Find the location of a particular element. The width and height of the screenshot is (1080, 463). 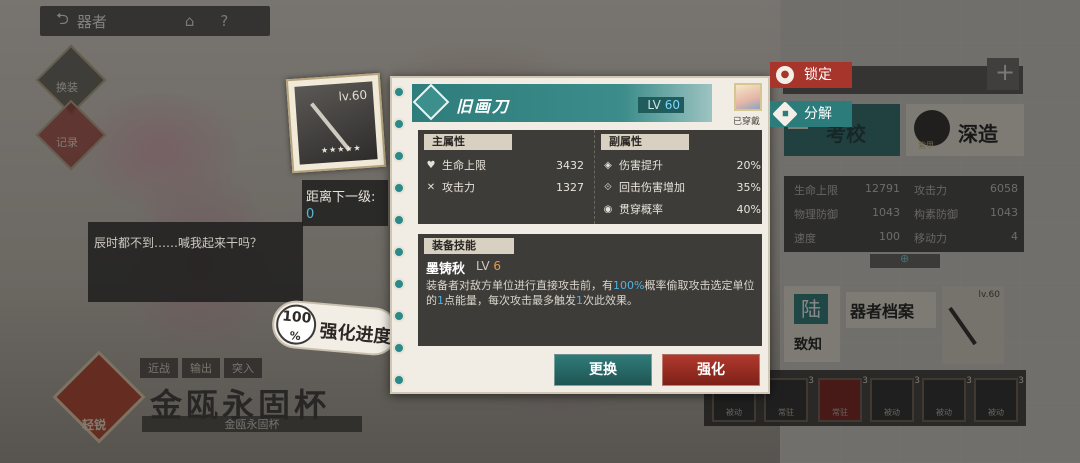

attr-row-hp: ♥ 生命上限 3432 is located at coordinates (504, 165).